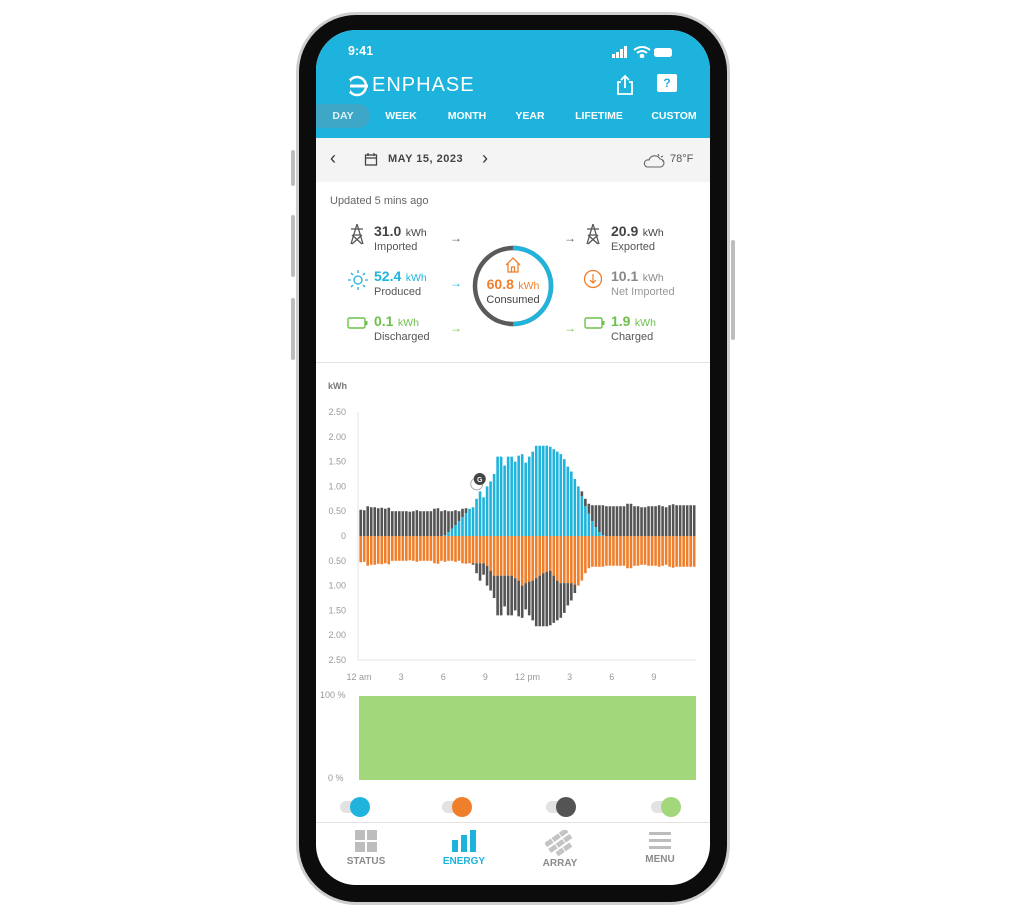  What do you see at coordinates (527, 738) in the screenshot?
I see `battery-chart` at bounding box center [527, 738].